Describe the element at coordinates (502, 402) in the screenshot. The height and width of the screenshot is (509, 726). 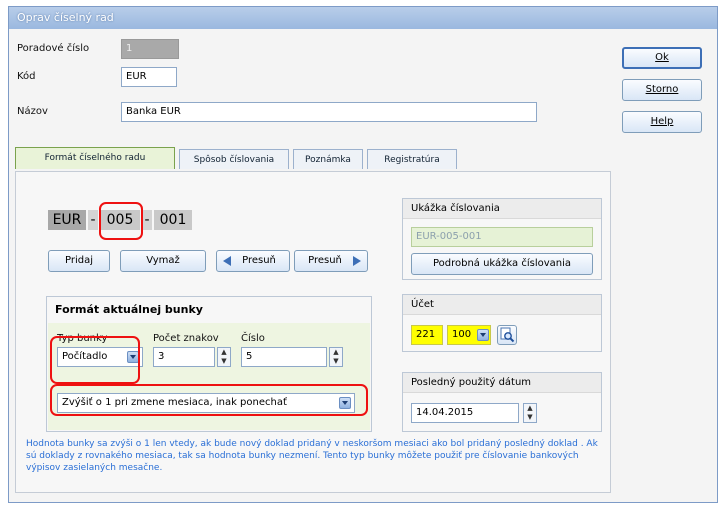
I see `last-date-panel: Posledný použitý dátum 14.04.2015 ▲ ▼` at that location.